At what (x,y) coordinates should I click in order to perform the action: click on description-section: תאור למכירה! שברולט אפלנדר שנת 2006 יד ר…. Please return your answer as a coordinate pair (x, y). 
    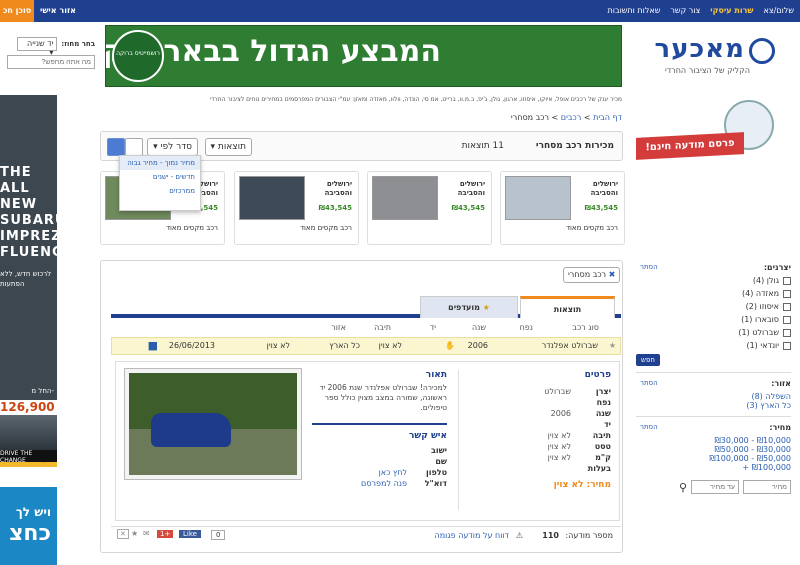
    Looking at the image, I should click on (379, 429).